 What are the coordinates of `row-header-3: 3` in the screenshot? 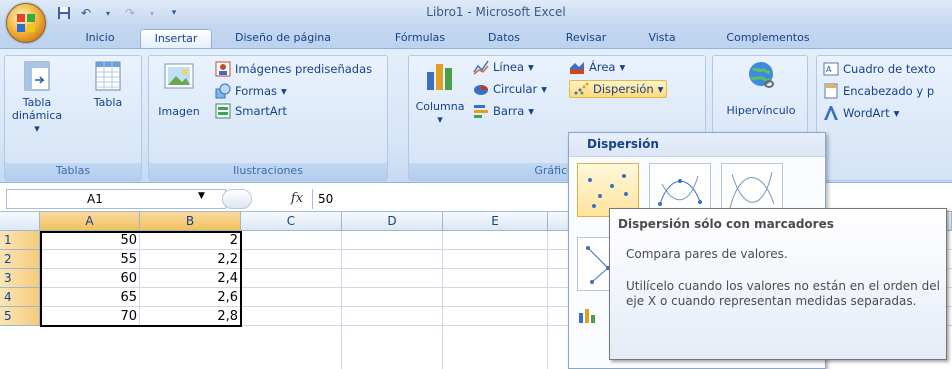 It's located at (20, 278).